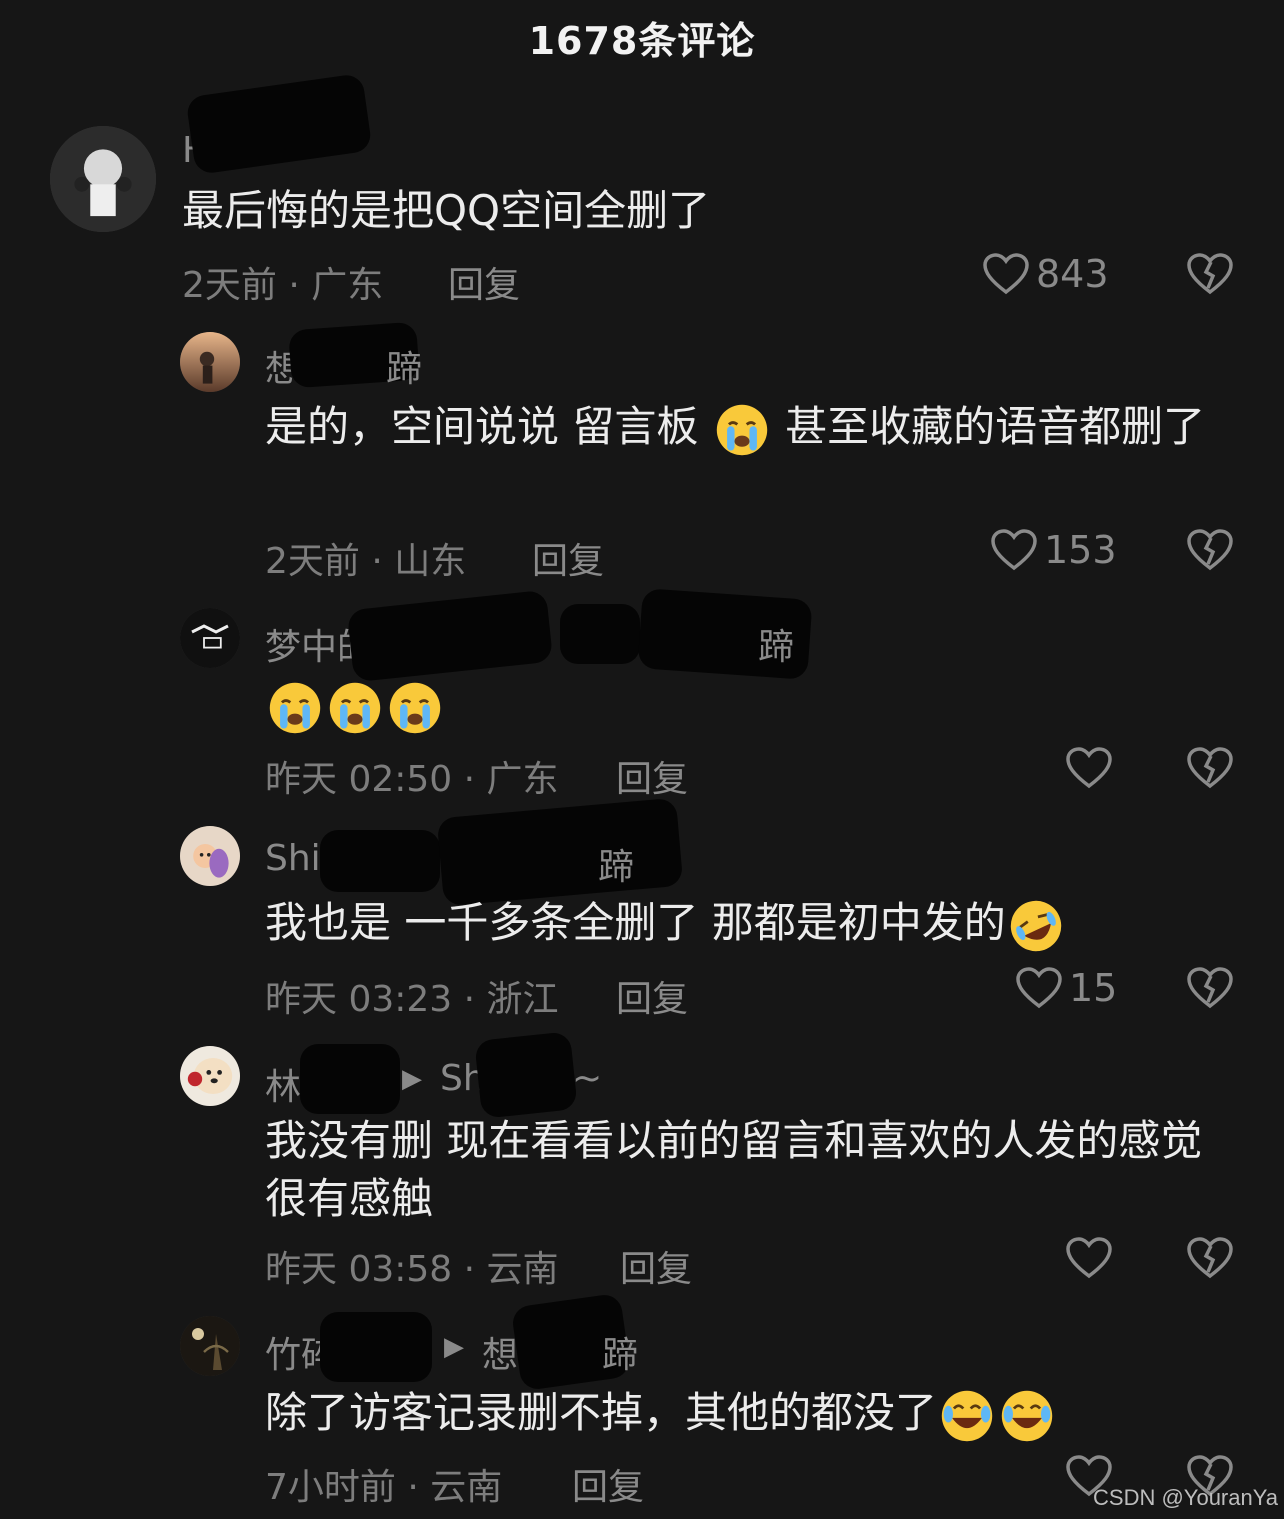 This screenshot has width=1284, height=1519. I want to click on reply-to-username: 想, so click(500, 1352).